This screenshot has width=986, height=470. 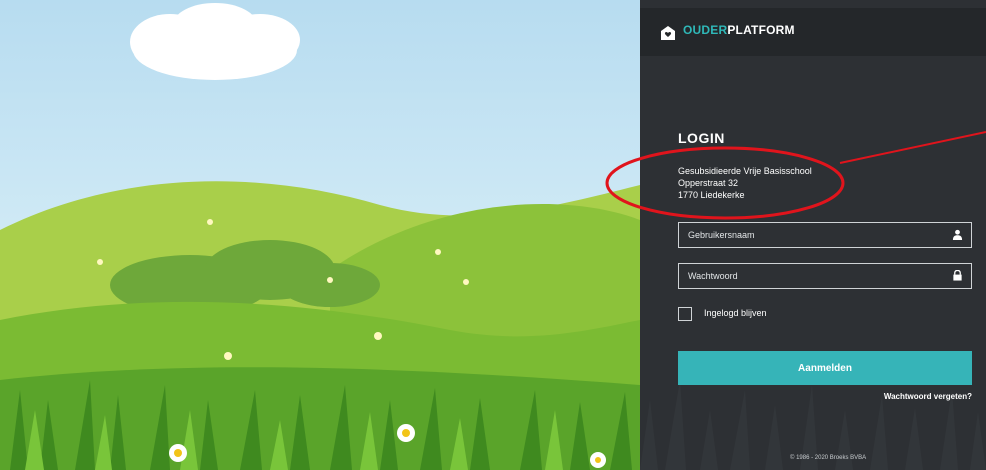 What do you see at coordinates (685, 314) in the screenshot?
I see `remember-checkbox` at bounding box center [685, 314].